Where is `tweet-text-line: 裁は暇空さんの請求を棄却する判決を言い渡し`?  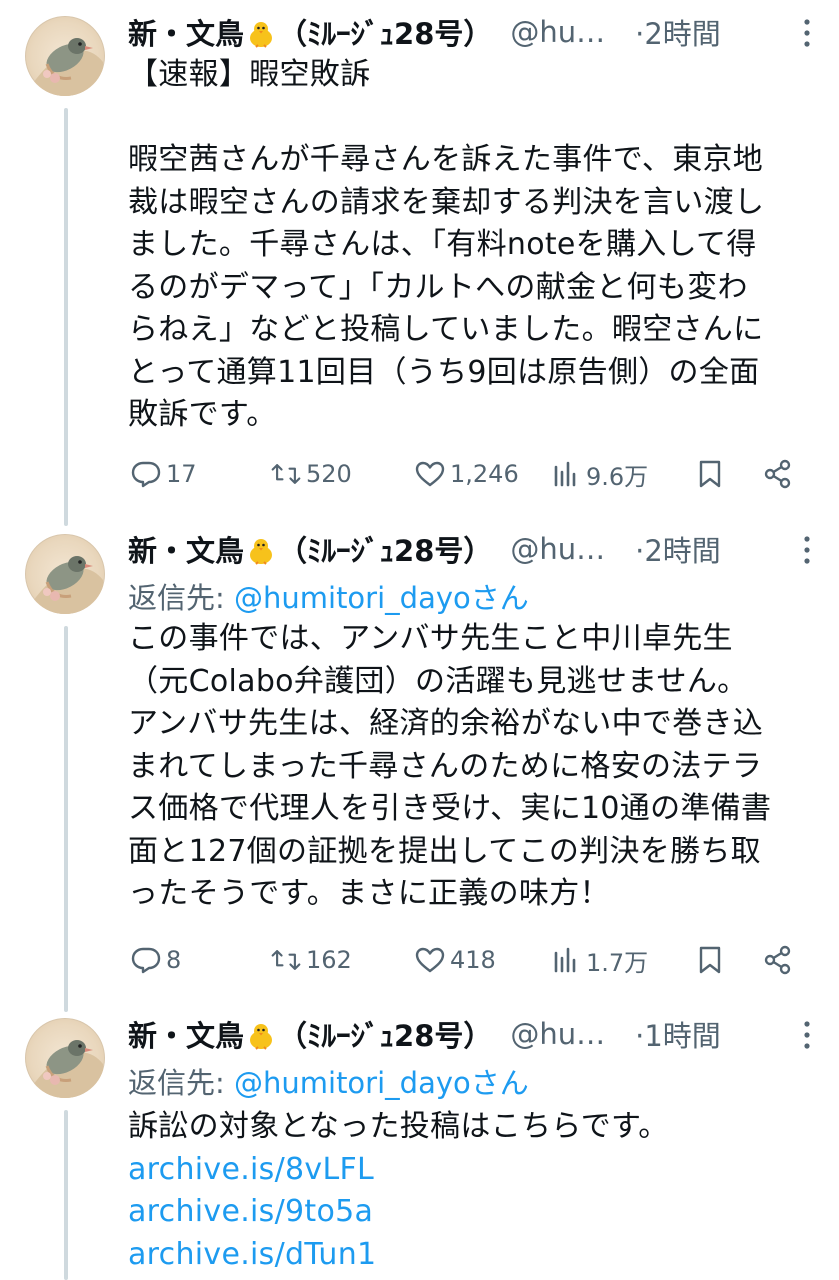 tweet-text-line: 裁は暇空さんの請求を棄却する判決を言い渡し is located at coordinates (446, 202).